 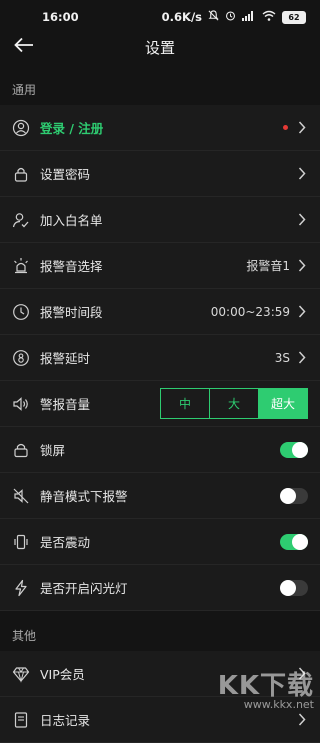 What do you see at coordinates (21, 542) in the screenshot?
I see `vibrate-icon` at bounding box center [21, 542].